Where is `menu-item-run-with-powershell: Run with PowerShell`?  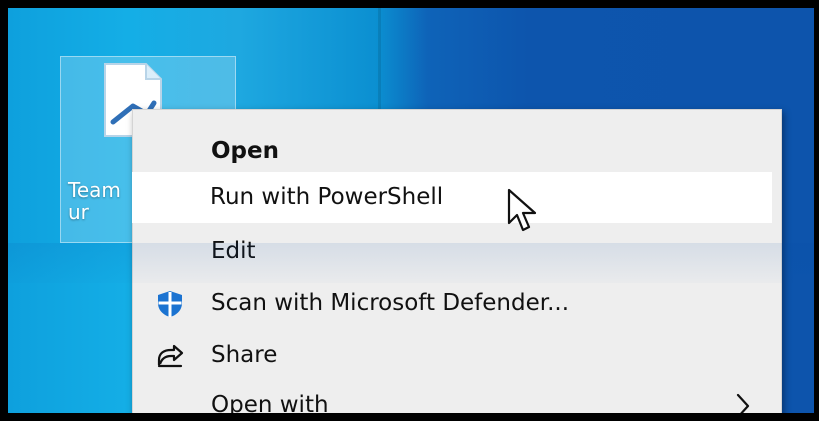
menu-item-run-with-powershell: Run with PowerShell is located at coordinates (452, 197).